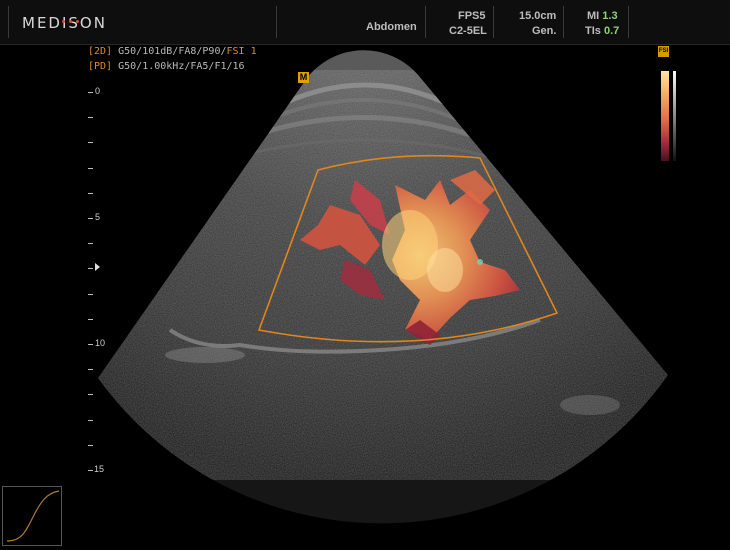 This screenshot has width=730, height=550. Describe the element at coordinates (98, 91) in the screenshot. I see `depth-label: 0` at that location.